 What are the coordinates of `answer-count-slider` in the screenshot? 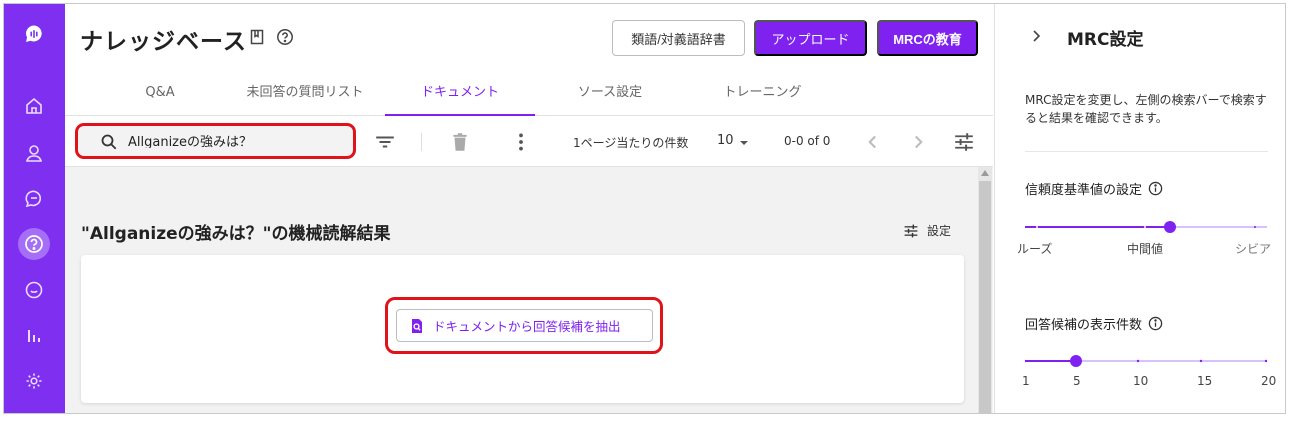 It's located at (1146, 361).